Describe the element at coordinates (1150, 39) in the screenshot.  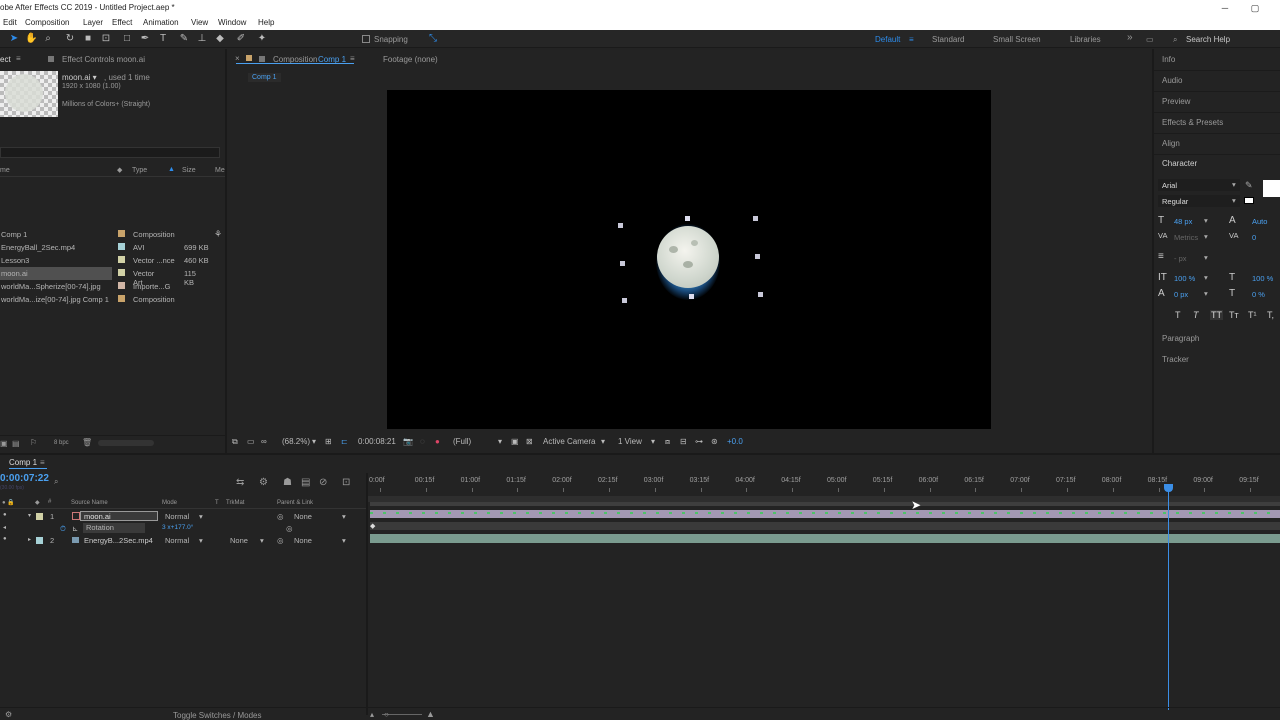
I see `panel-toggle-icon: ▭` at that location.